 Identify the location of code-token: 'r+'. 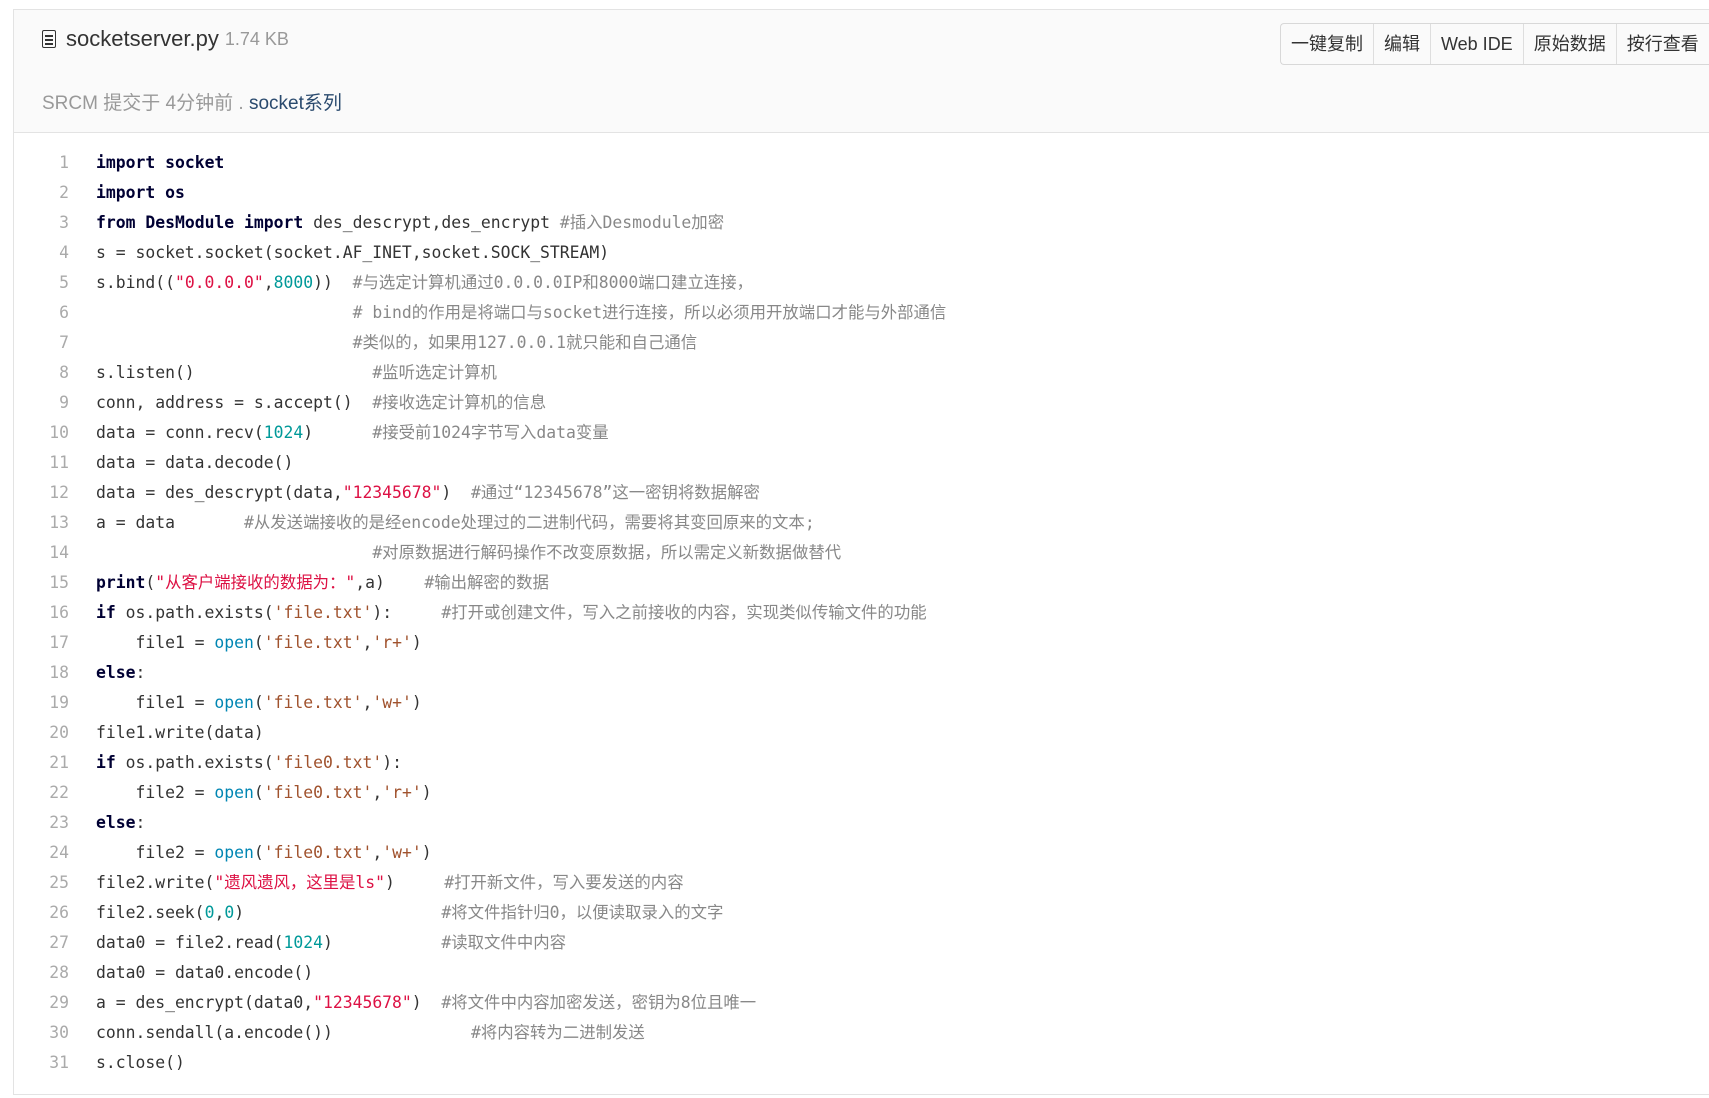
(402, 792).